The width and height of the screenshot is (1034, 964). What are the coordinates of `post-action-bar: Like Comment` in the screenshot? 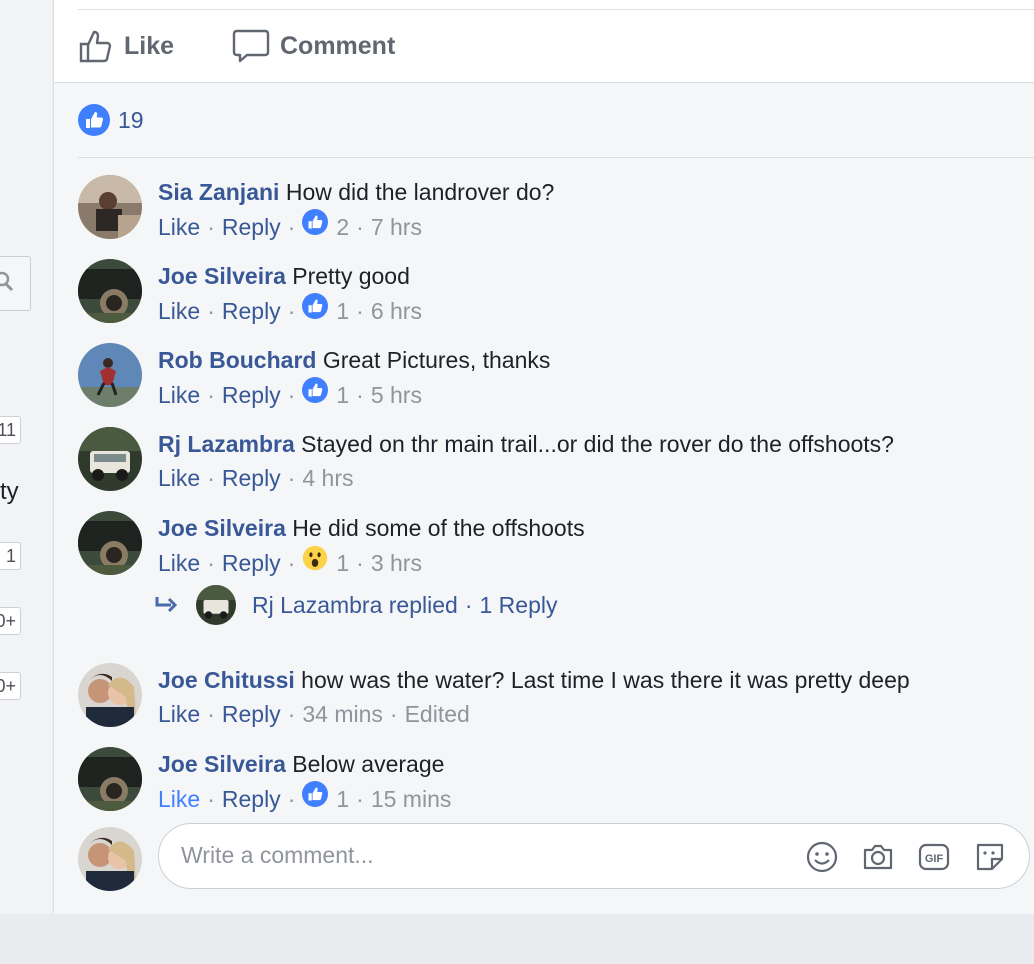 It's located at (544, 41).